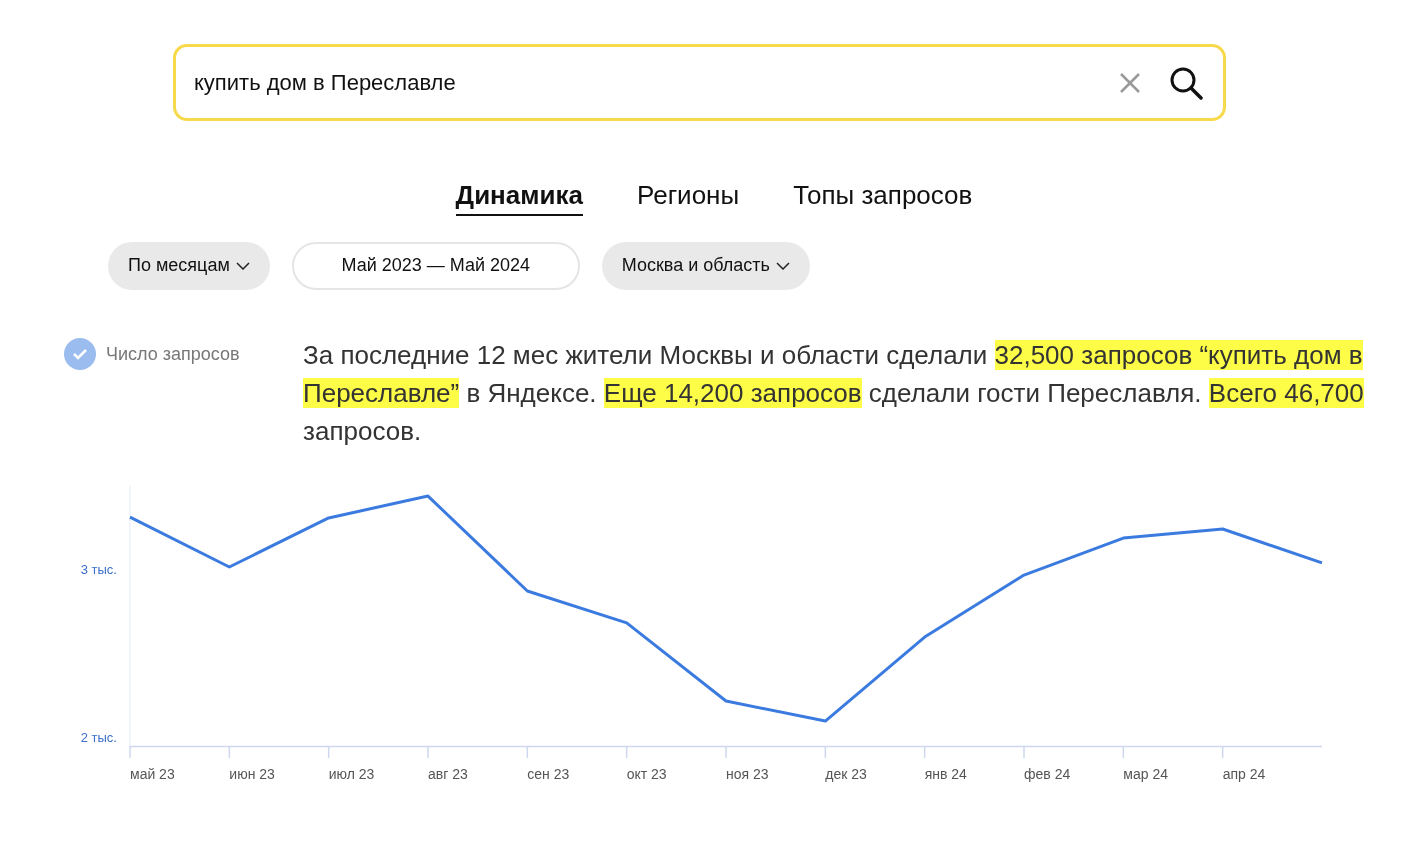  I want to click on search-query: купить дом в Переславле, so click(325, 83).